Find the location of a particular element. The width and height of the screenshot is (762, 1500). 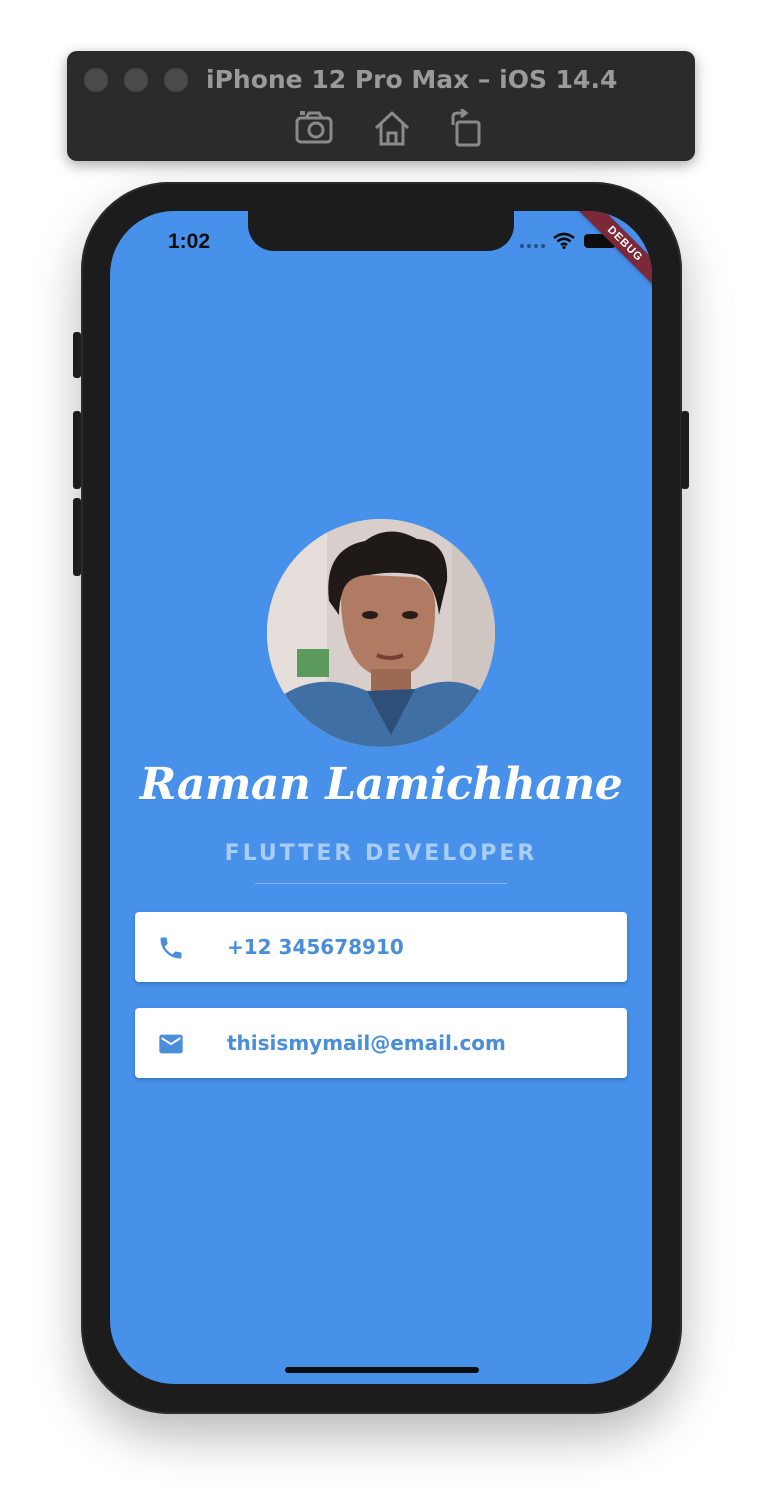

divider is located at coordinates (381, 883).